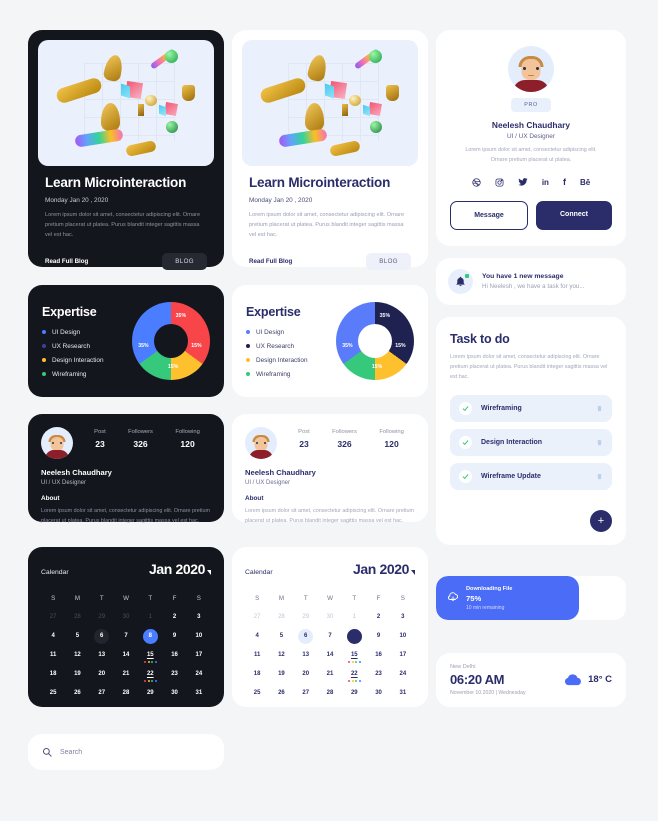  I want to click on add-task-button: +, so click(601, 521).